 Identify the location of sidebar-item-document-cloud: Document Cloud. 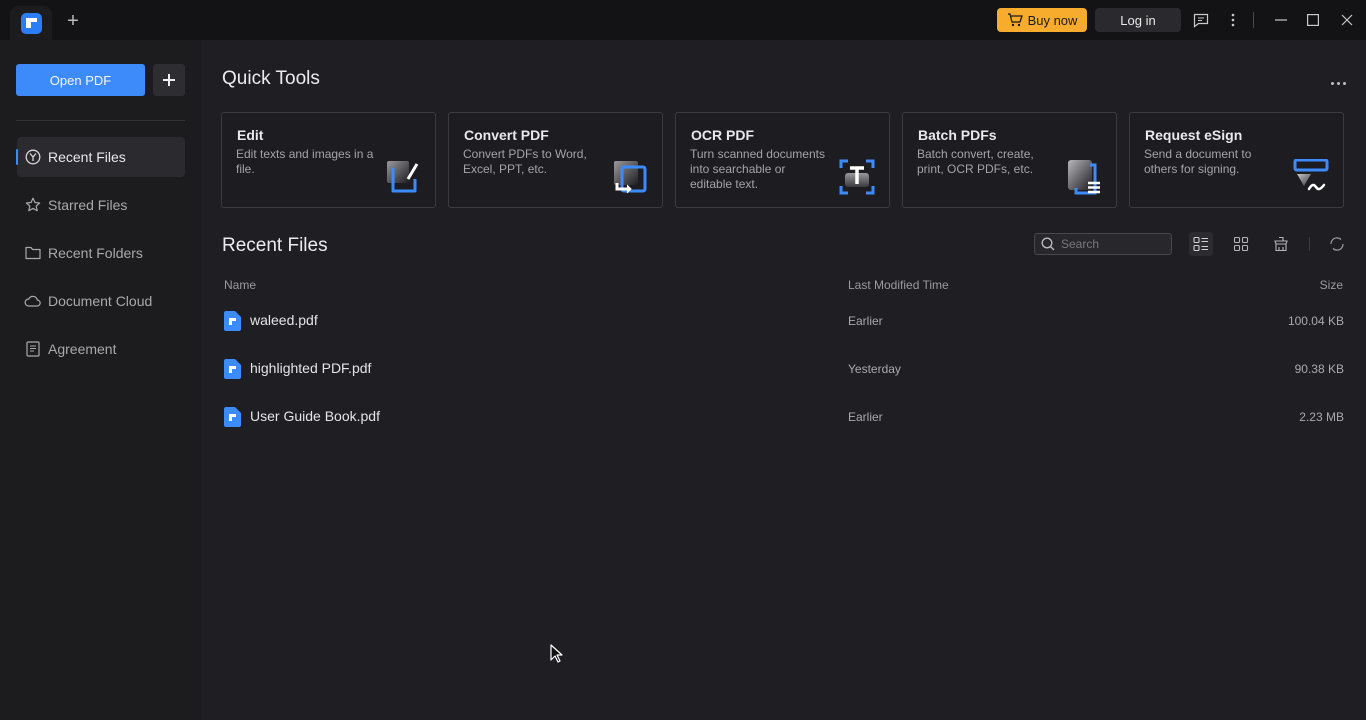
(101, 301).